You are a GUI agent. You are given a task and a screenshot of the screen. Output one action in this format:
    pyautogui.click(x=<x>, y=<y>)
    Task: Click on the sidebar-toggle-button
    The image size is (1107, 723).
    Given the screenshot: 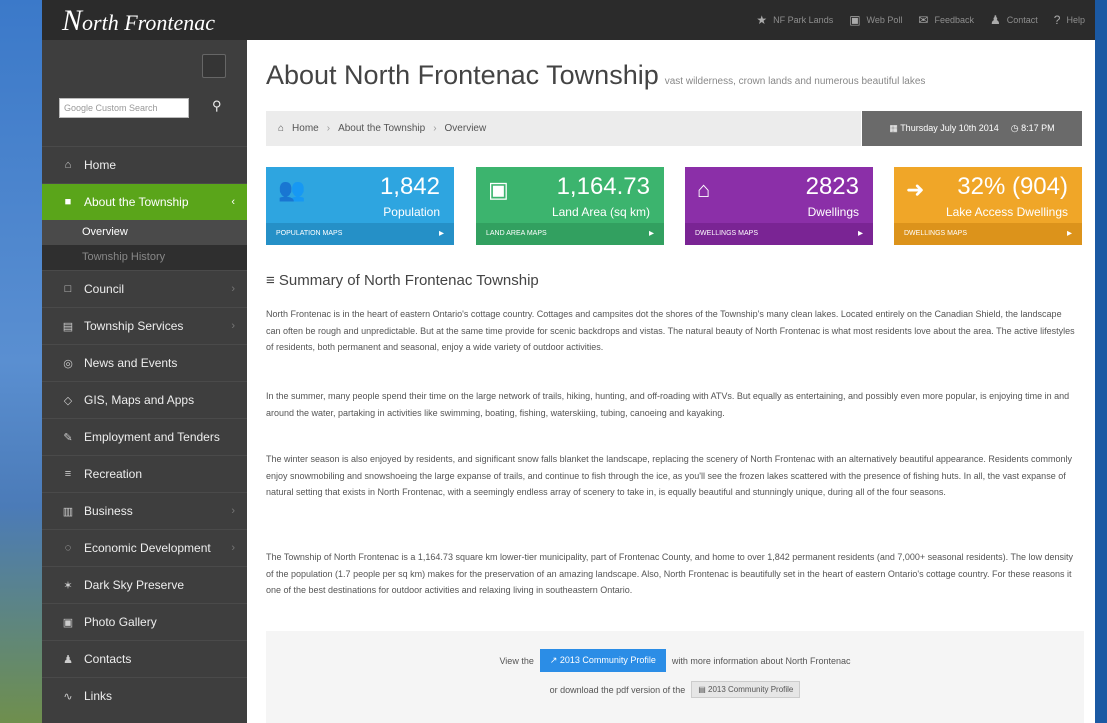 What is the action you would take?
    pyautogui.click(x=214, y=66)
    